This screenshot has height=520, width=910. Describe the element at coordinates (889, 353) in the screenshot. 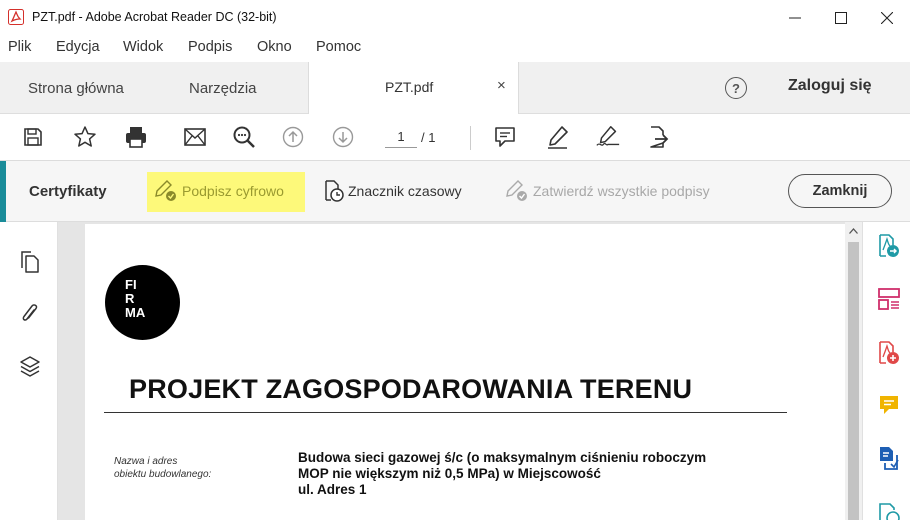

I see `create-pdf-icon` at that location.